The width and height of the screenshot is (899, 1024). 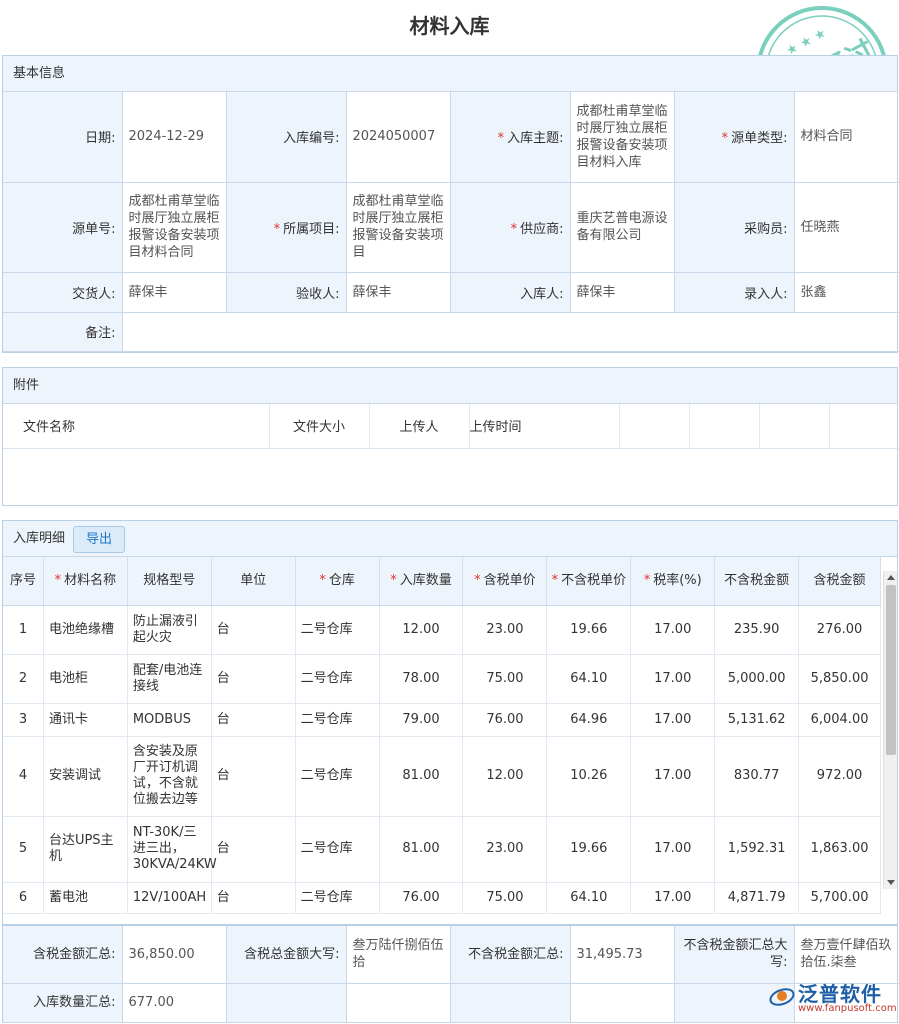 I want to click on scroll-down-icon, so click(x=891, y=882).